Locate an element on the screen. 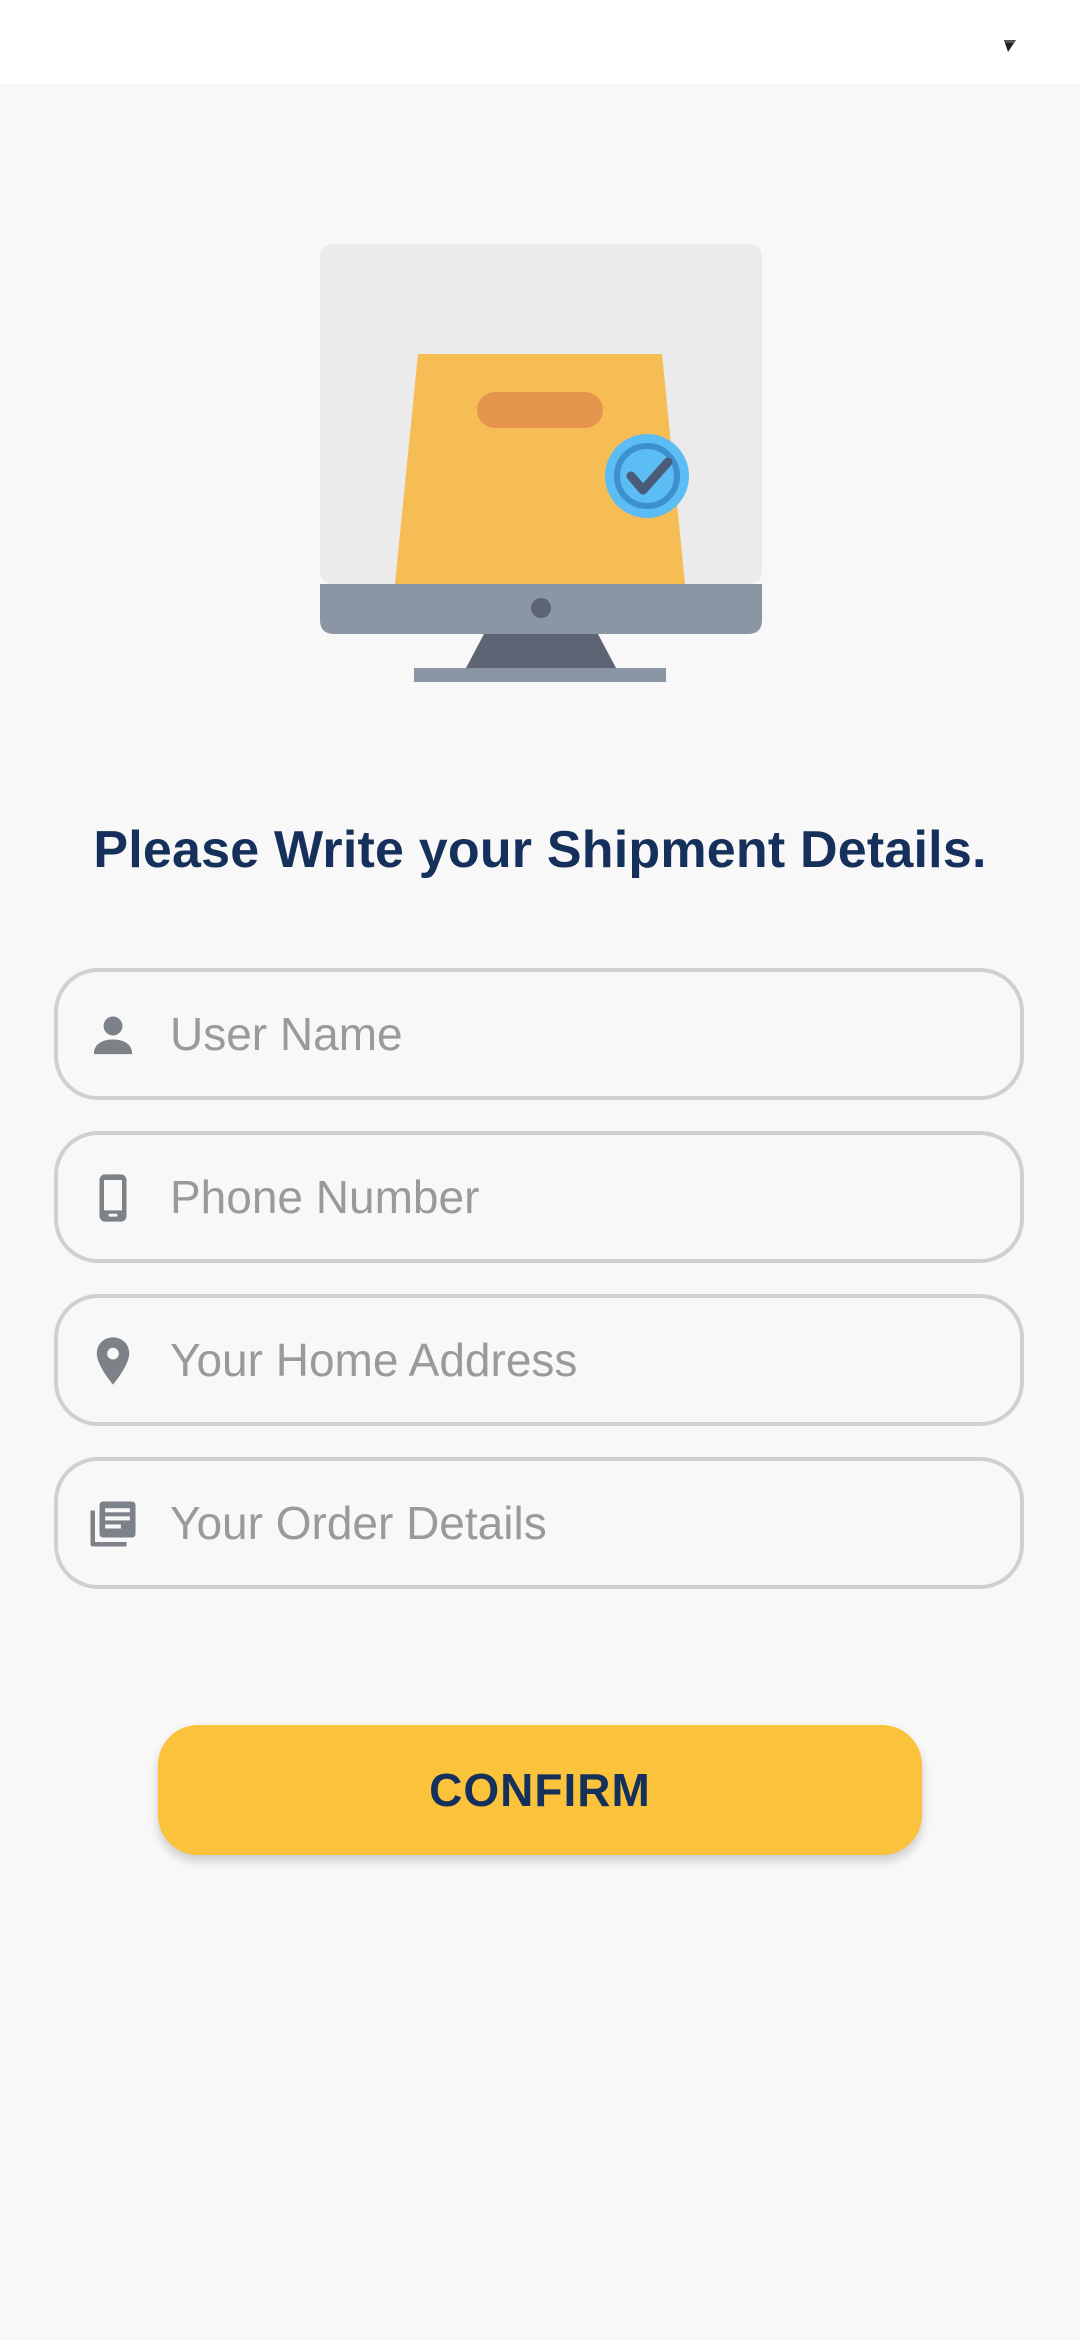  phone-number-input is located at coordinates (580, 1197).